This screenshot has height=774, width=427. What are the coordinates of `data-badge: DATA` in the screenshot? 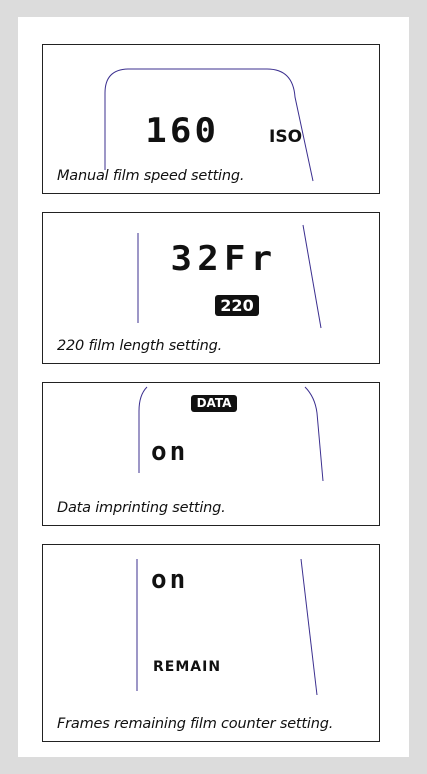 It's located at (214, 403).